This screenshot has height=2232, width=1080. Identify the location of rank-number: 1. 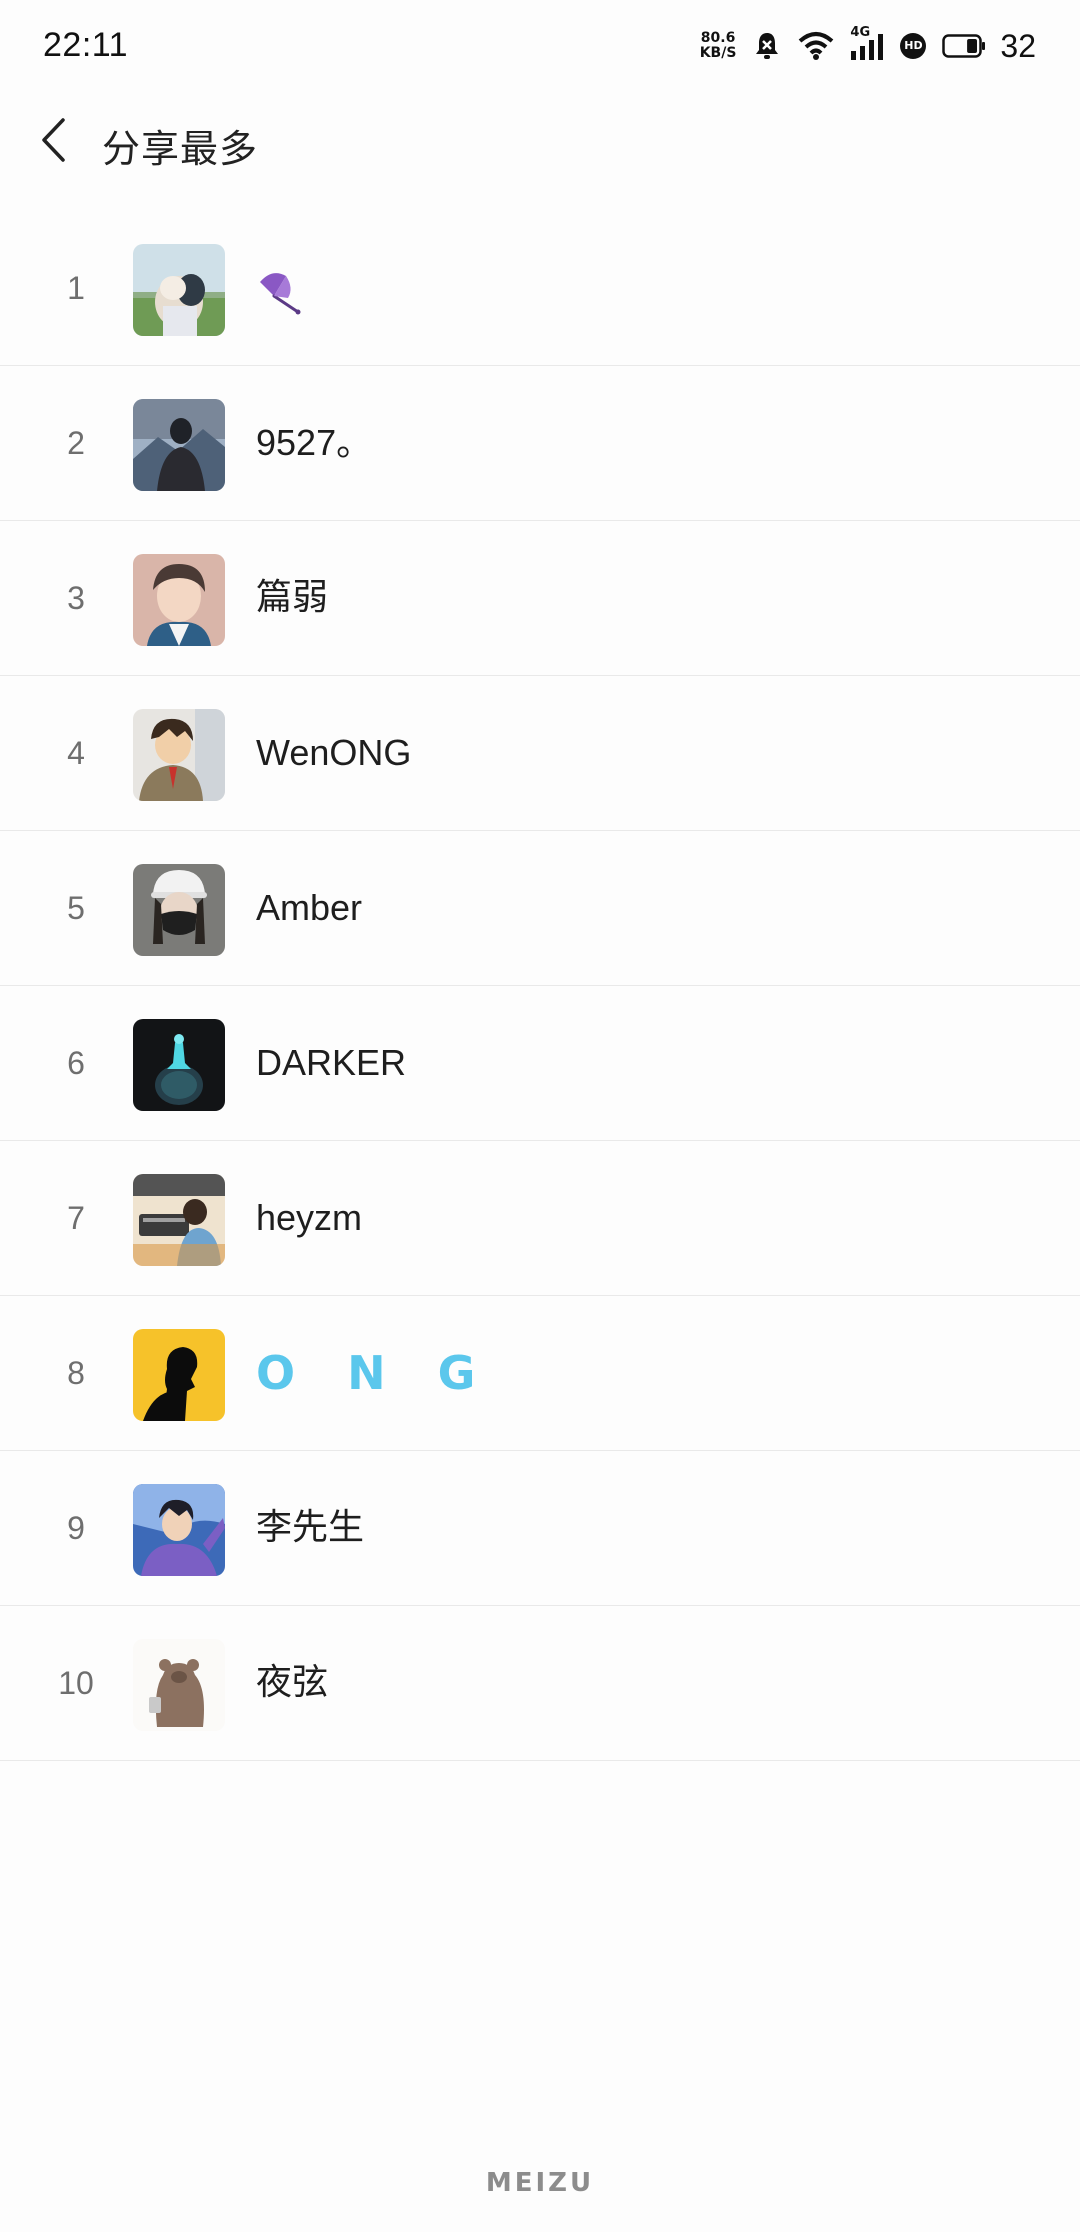
(76, 288).